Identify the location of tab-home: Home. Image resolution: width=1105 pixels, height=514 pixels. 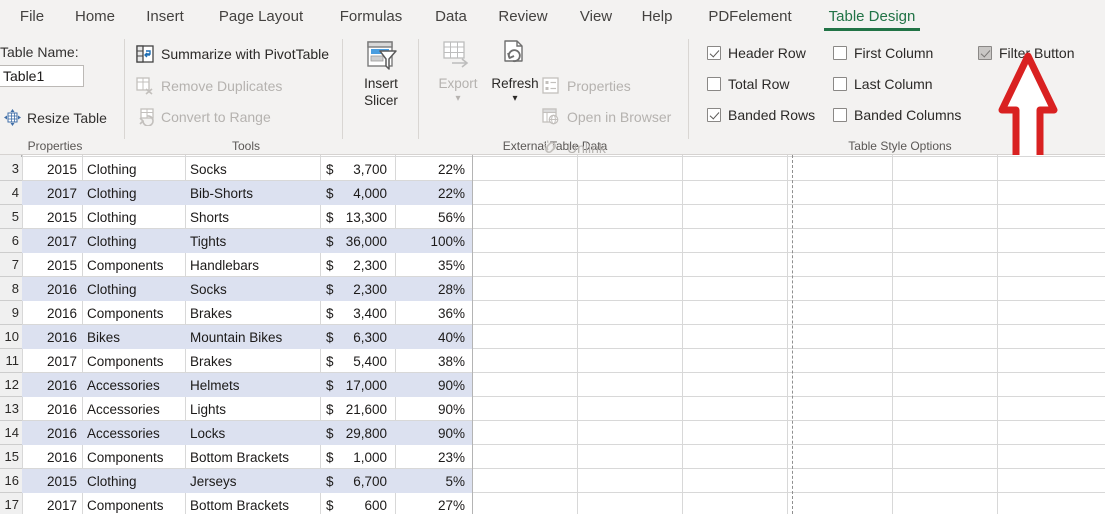
(95, 16).